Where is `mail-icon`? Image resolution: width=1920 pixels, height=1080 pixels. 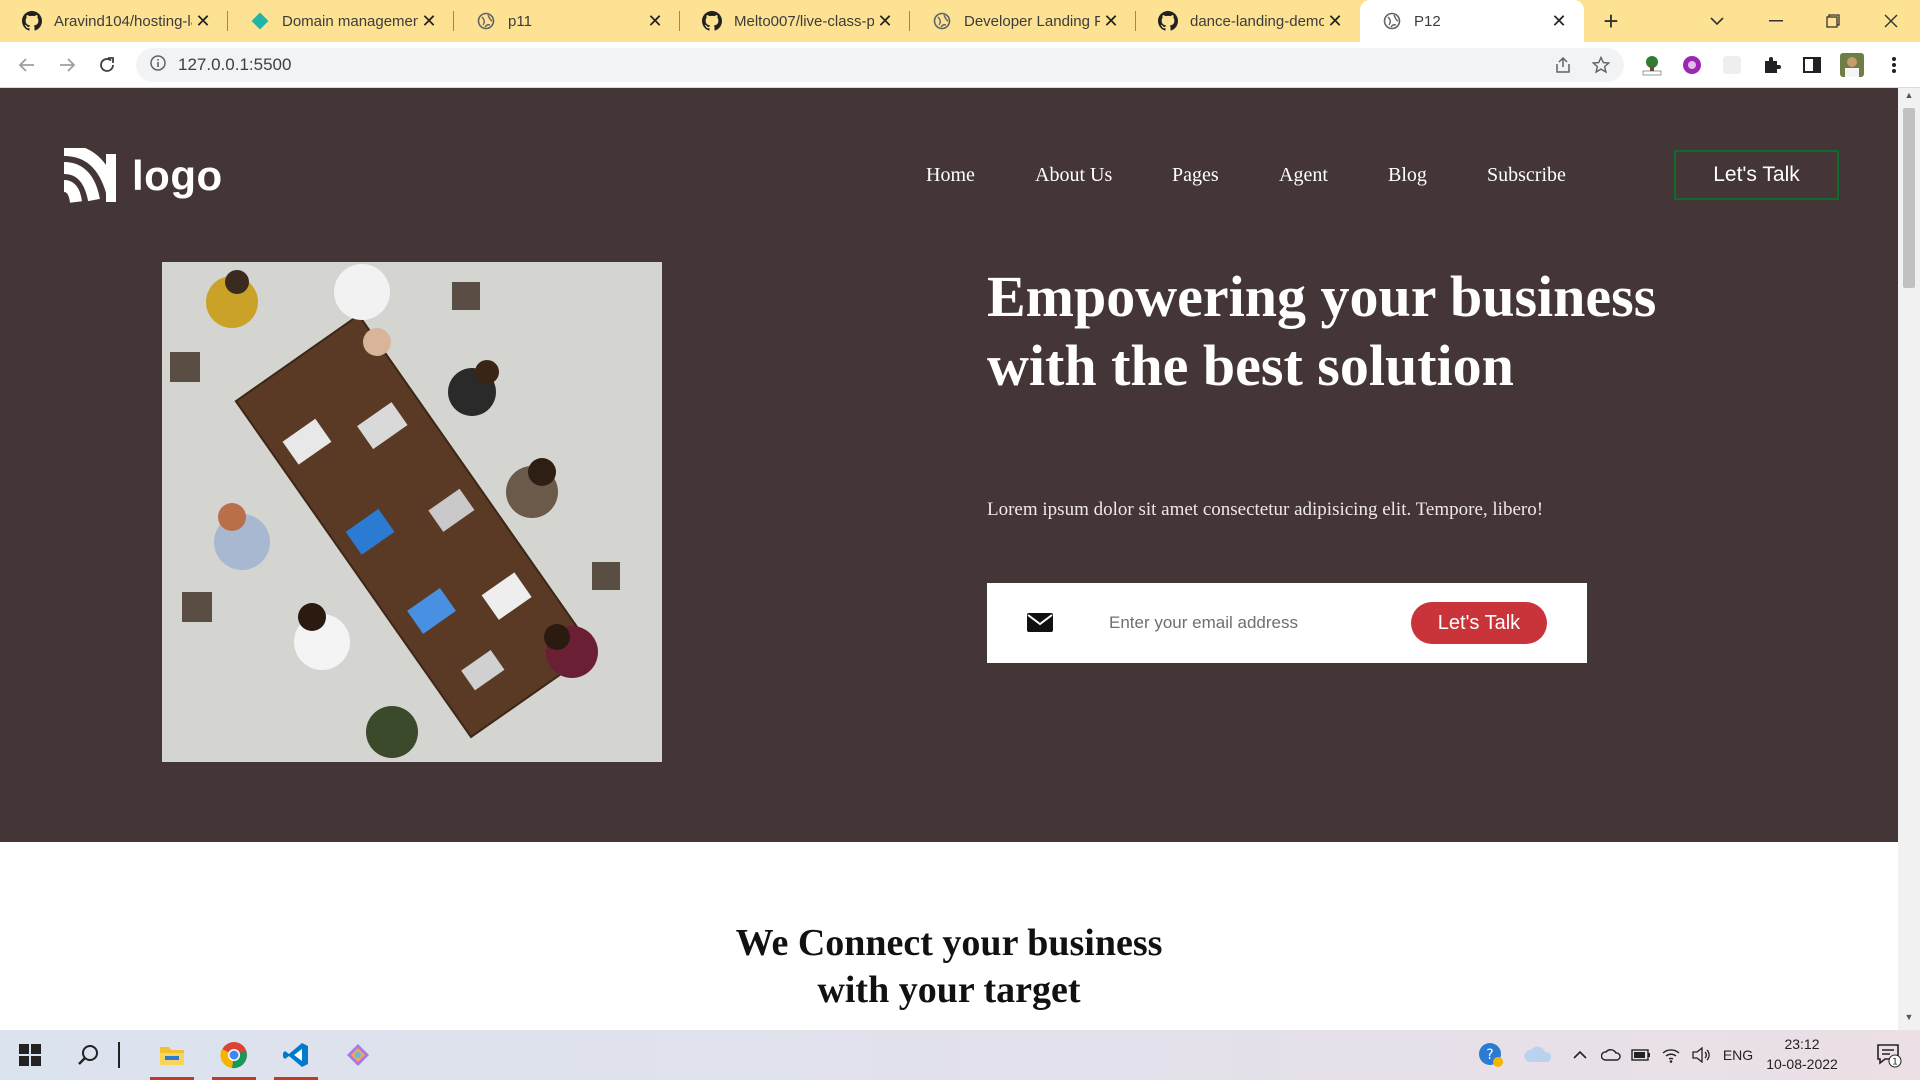 mail-icon is located at coordinates (1040, 624).